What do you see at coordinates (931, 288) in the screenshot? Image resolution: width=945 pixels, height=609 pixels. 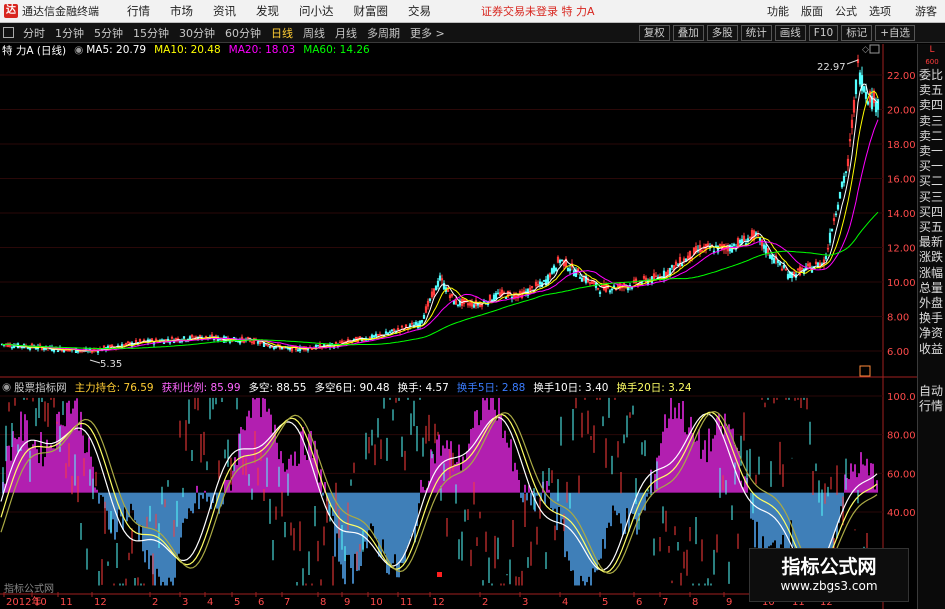 I see `side-tab: 总量` at bounding box center [931, 288].